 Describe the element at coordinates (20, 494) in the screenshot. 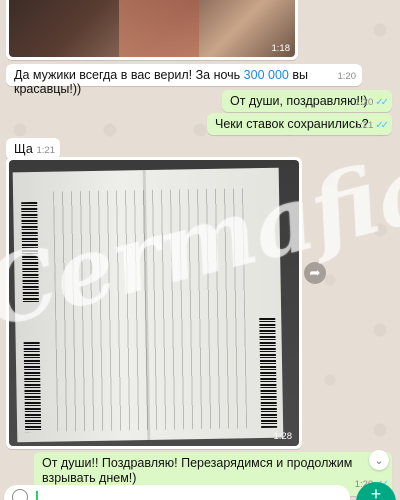

I see `emoji-icon` at that location.